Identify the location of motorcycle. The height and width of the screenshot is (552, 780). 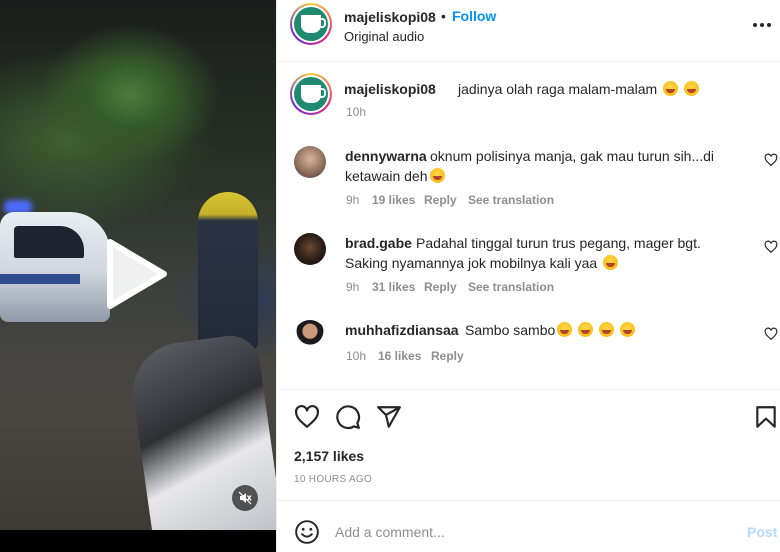
(201, 440).